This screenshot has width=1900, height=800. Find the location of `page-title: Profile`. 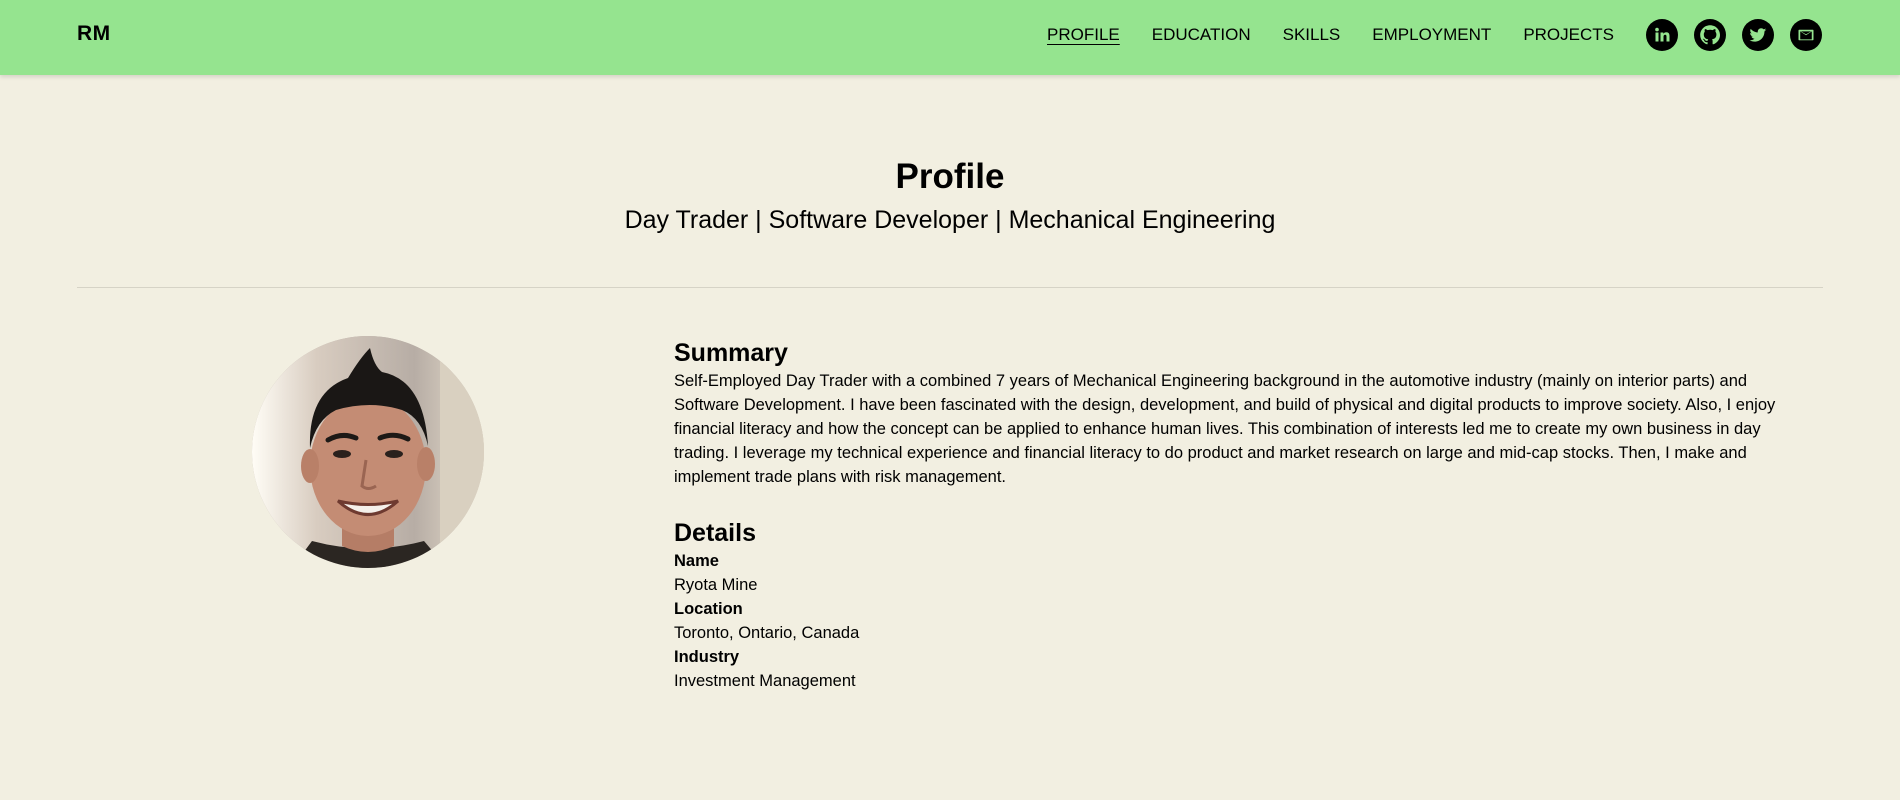

page-title: Profile is located at coordinates (950, 176).